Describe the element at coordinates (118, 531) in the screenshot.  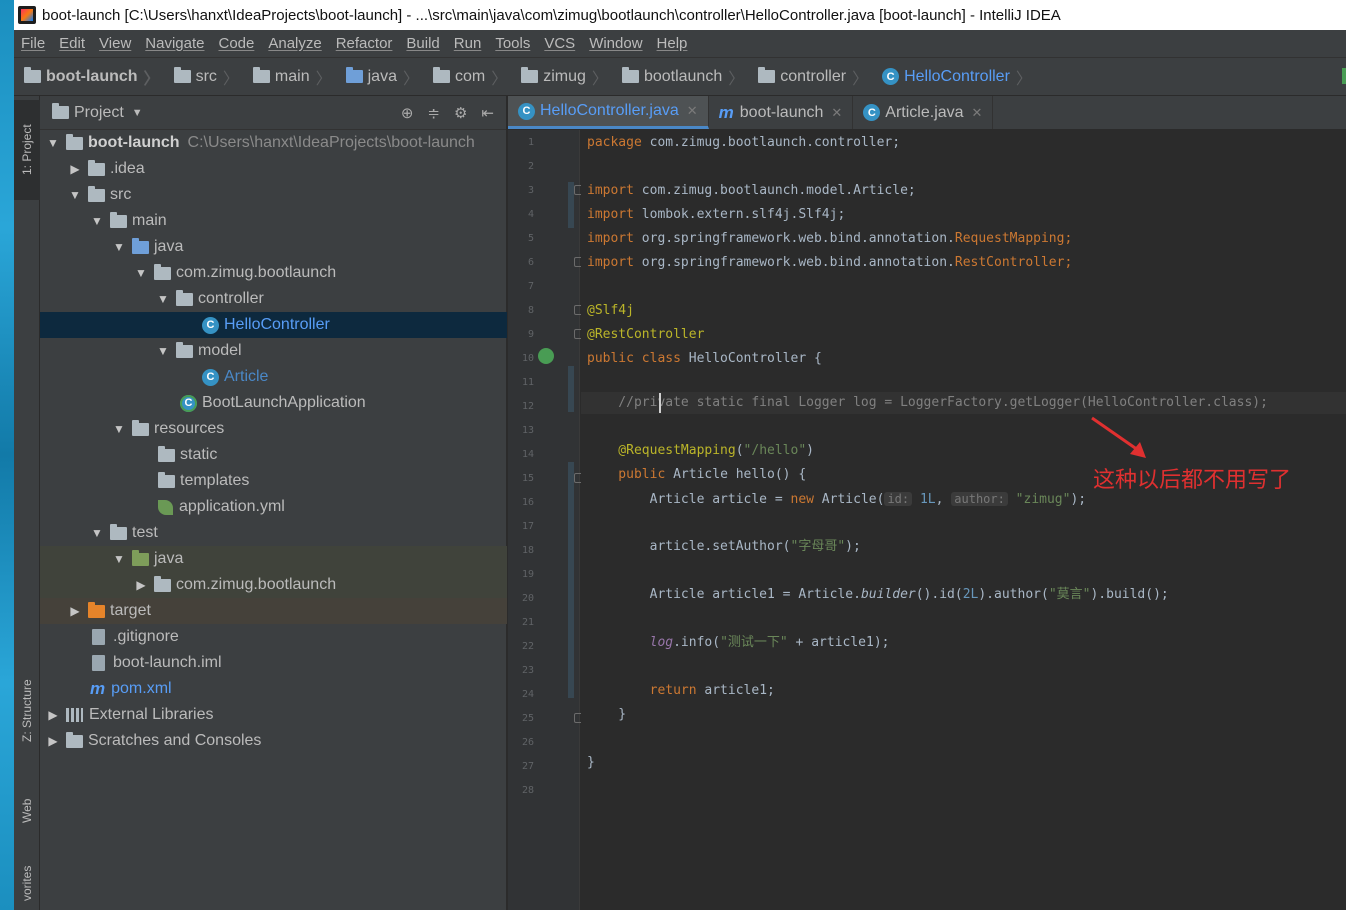
I see `folder-icon` at that location.